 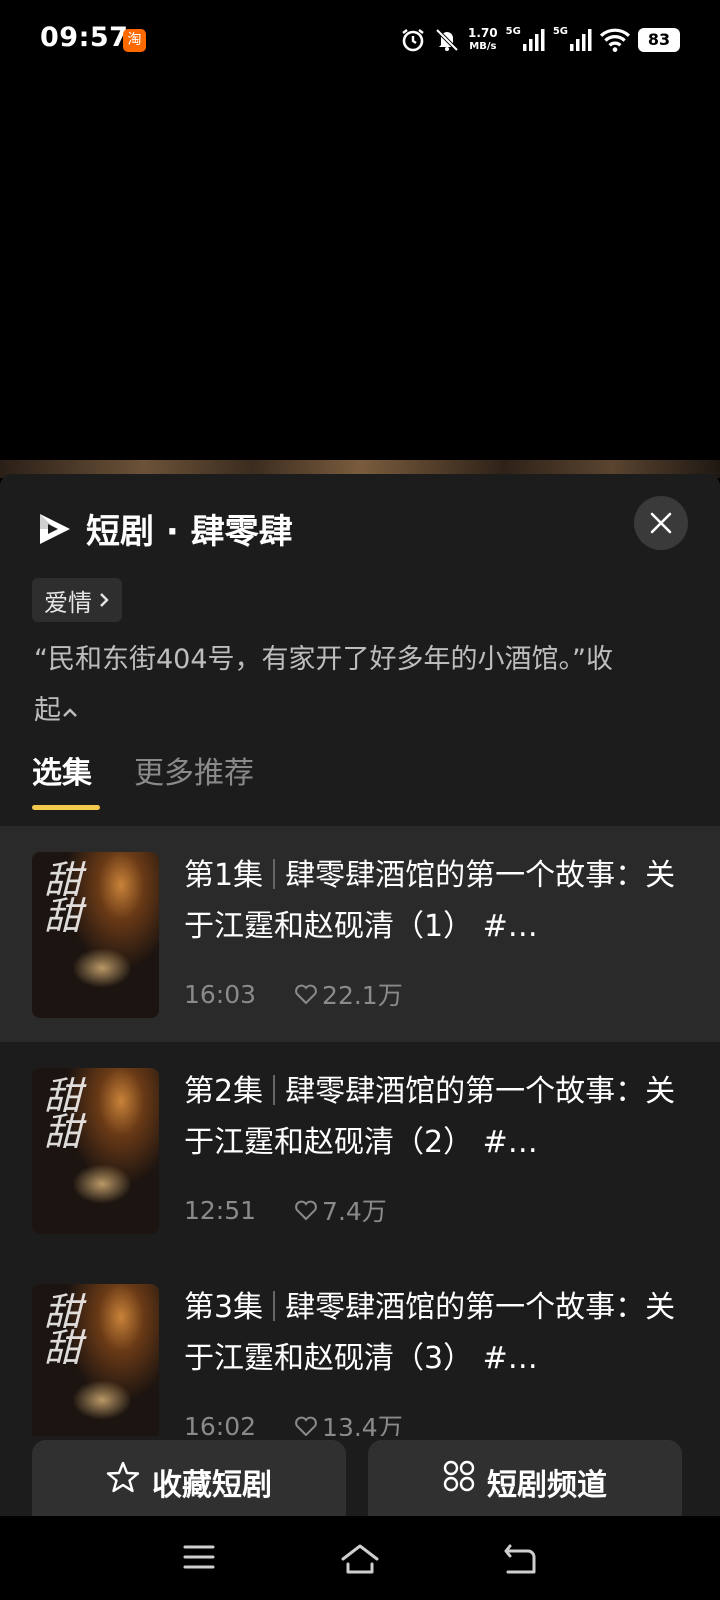 I want to click on episode-likes: 7.4万, so click(x=340, y=1210).